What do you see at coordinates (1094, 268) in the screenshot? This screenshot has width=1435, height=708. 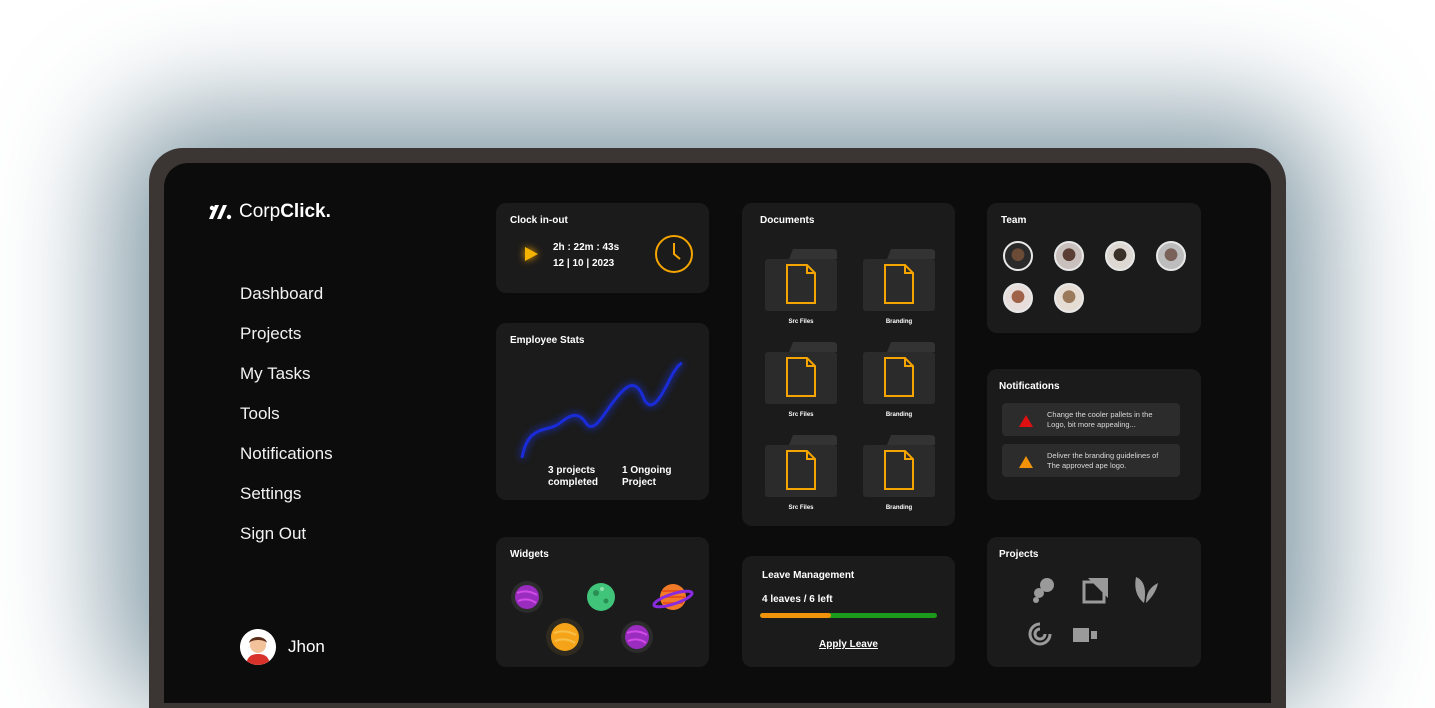 I see `team-card: Team` at bounding box center [1094, 268].